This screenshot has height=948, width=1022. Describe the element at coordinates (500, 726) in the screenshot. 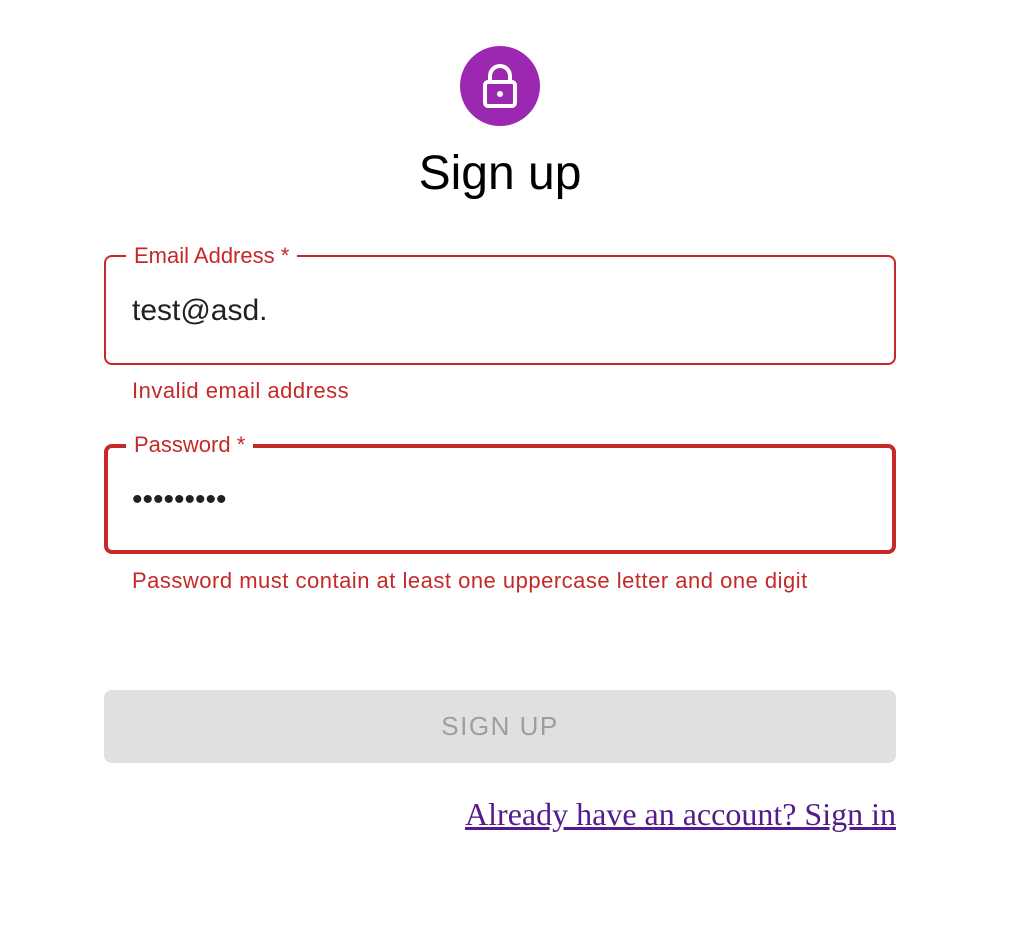

I see `sign-up-button: SIGN UP` at that location.